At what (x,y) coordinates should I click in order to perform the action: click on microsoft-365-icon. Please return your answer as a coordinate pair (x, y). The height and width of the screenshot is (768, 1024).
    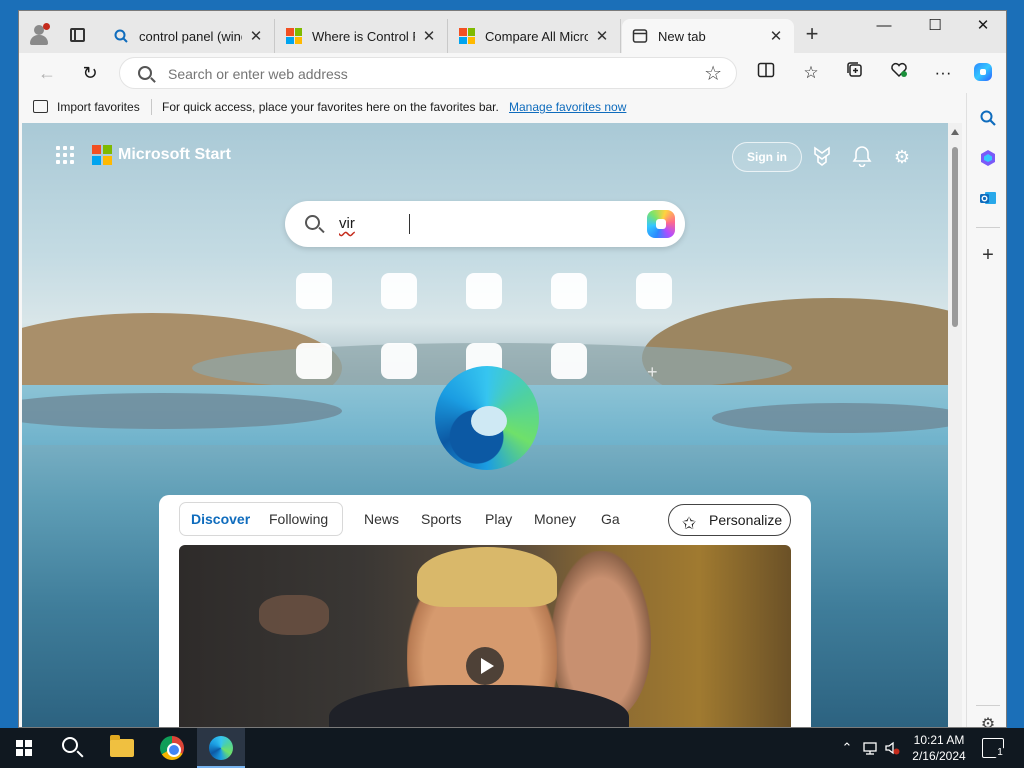
    Looking at the image, I should click on (988, 161).